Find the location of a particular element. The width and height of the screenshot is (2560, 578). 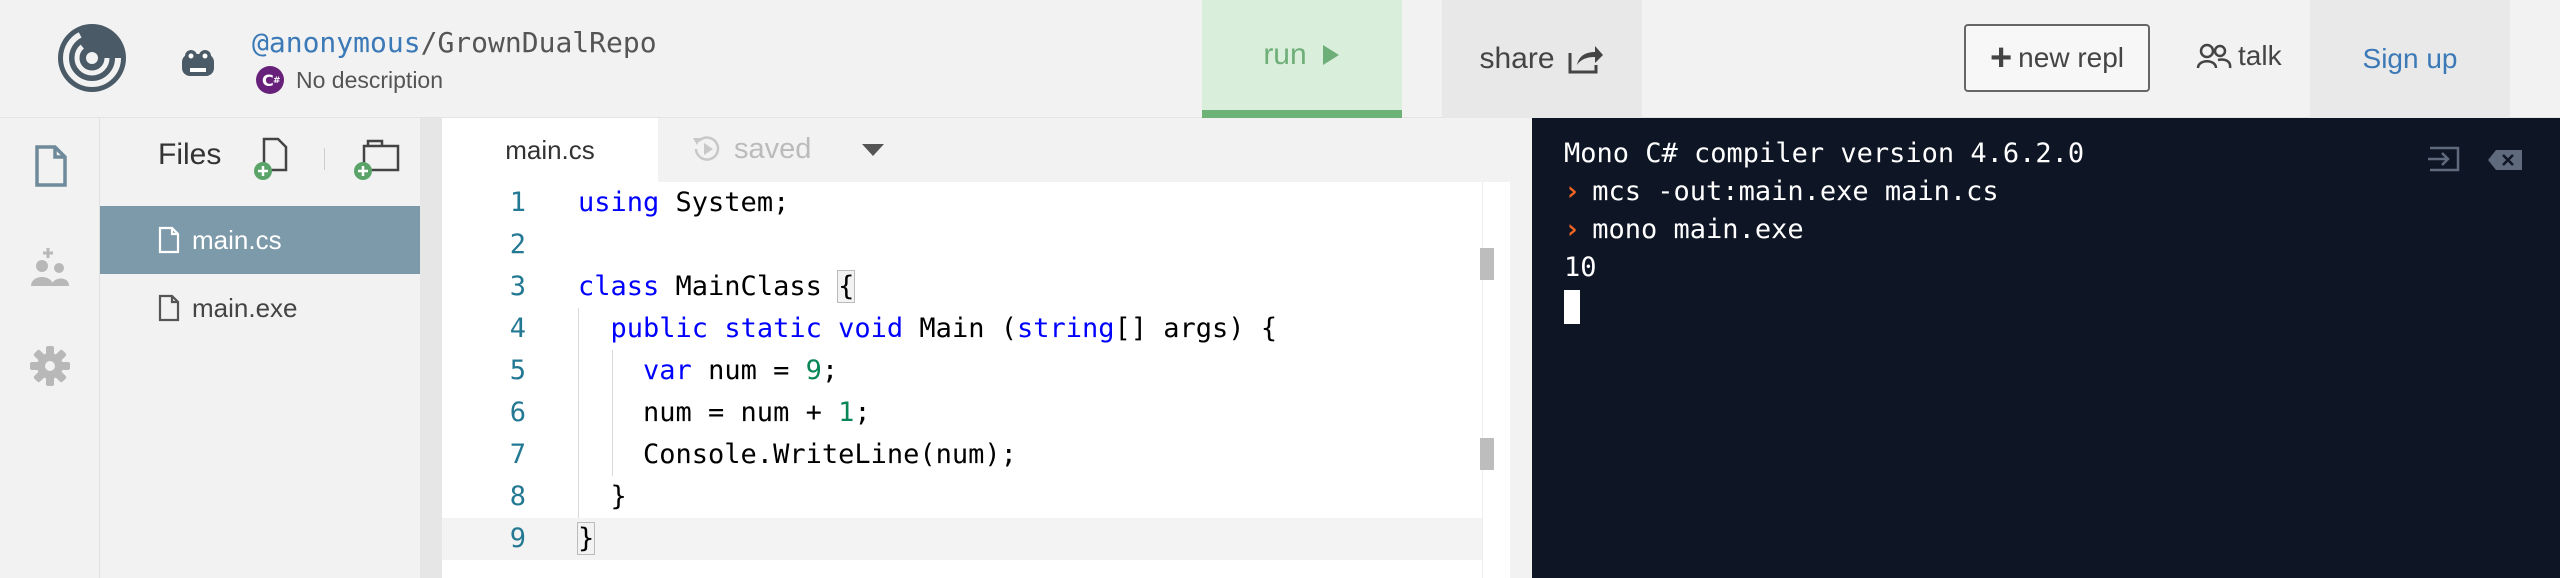

code-line: 7 Console.WriteLine(num); is located at coordinates (976, 455).